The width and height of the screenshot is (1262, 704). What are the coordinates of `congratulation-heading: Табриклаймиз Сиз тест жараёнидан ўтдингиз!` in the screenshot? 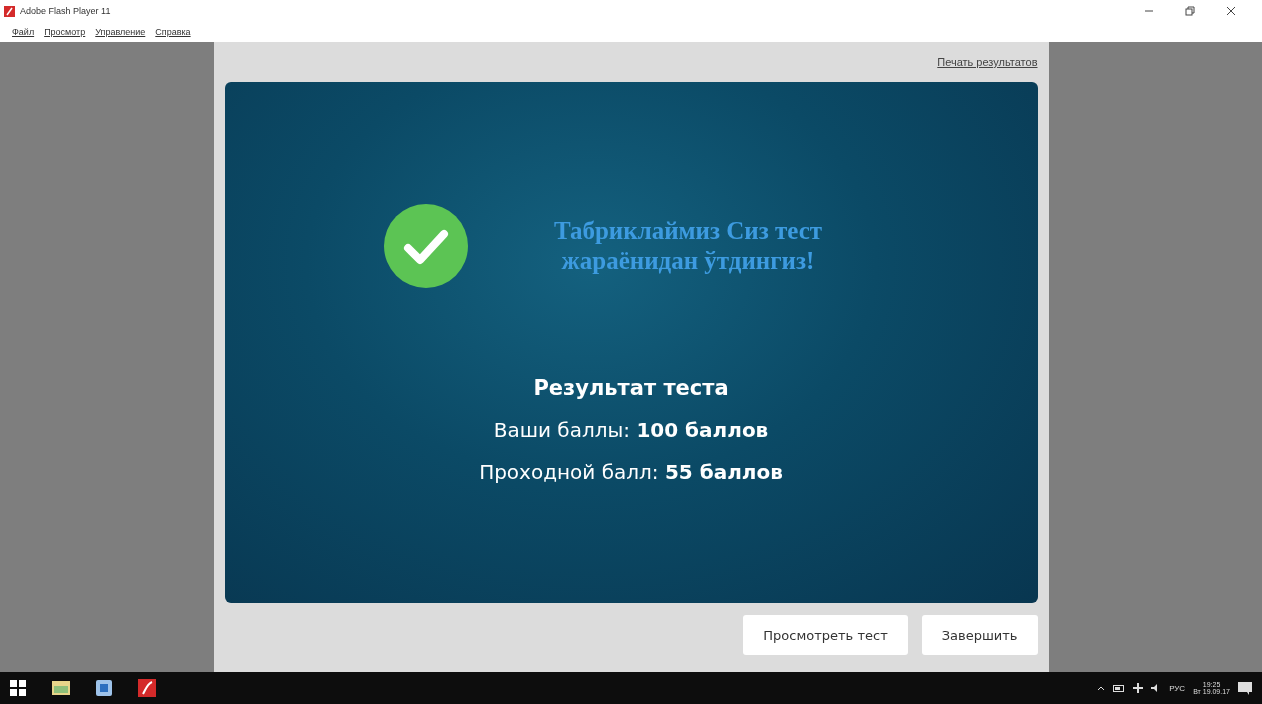 It's located at (688, 246).